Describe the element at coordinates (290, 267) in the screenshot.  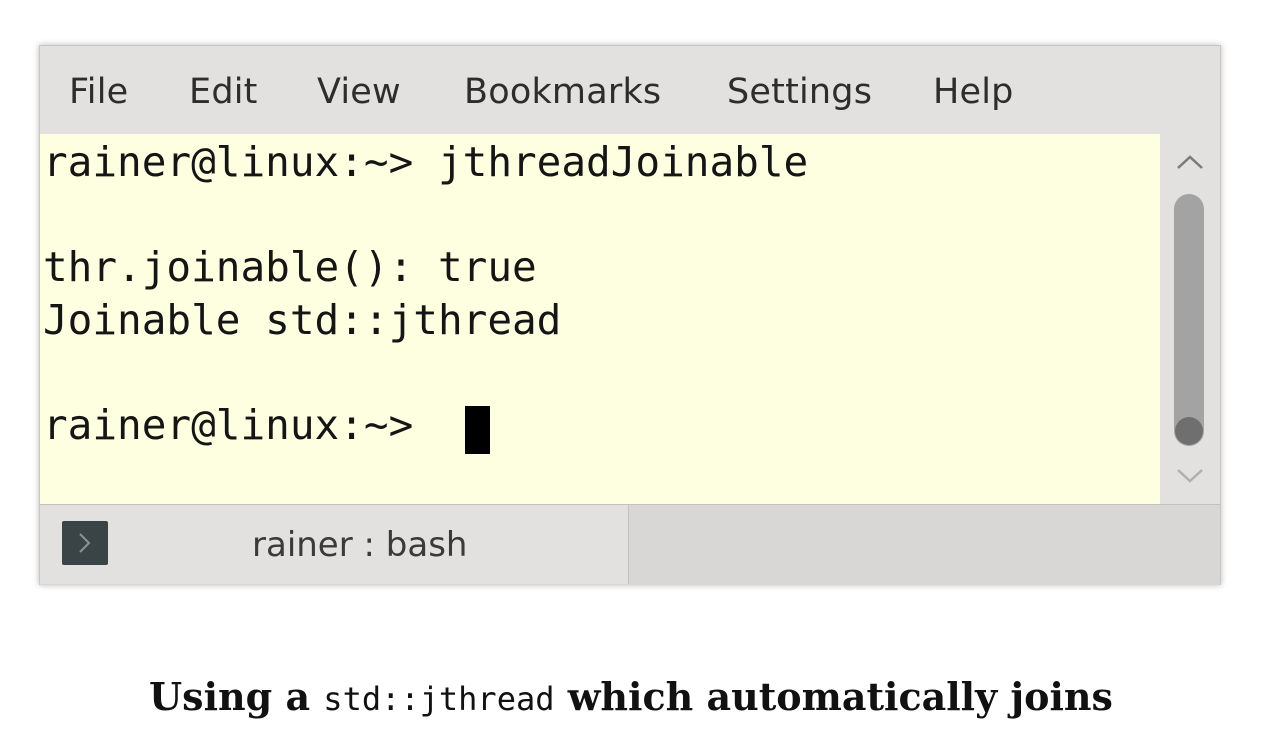
I see `terminal-line: thr.joinable(): true` at that location.